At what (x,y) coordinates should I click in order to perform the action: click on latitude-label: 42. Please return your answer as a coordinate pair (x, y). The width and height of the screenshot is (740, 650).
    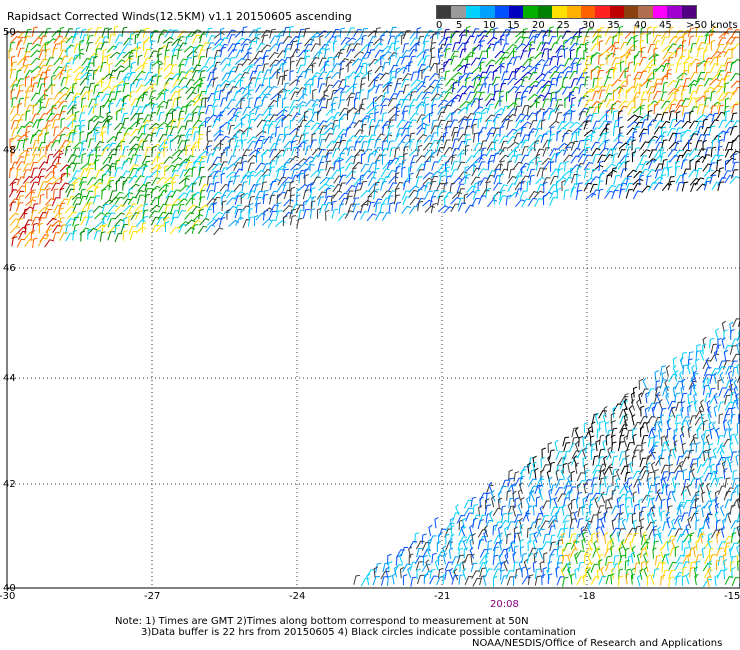
    Looking at the image, I should click on (9, 484).